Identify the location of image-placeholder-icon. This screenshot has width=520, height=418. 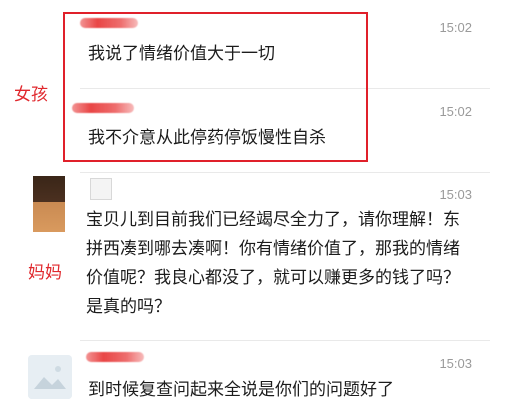
(50, 377).